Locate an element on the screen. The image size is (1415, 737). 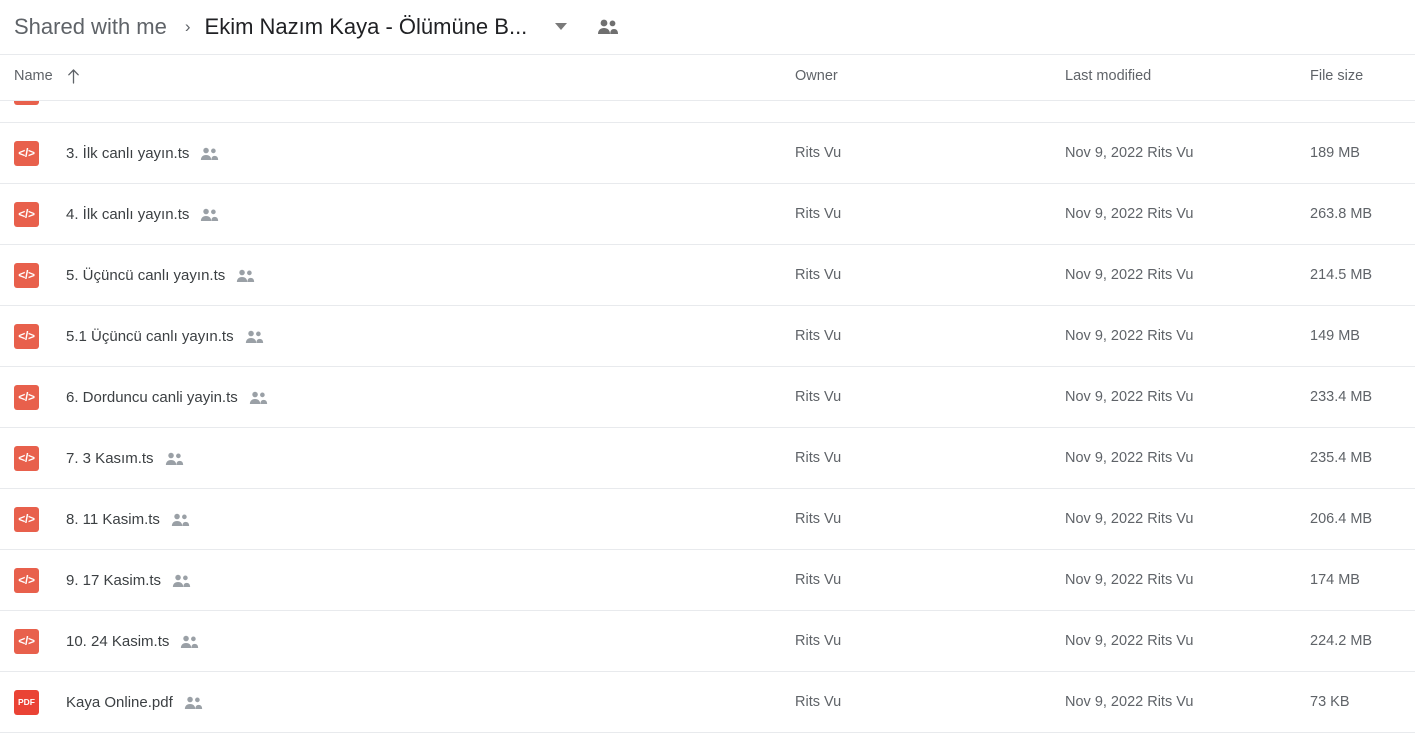
column-header-file-size: File size is located at coordinates (1336, 76).